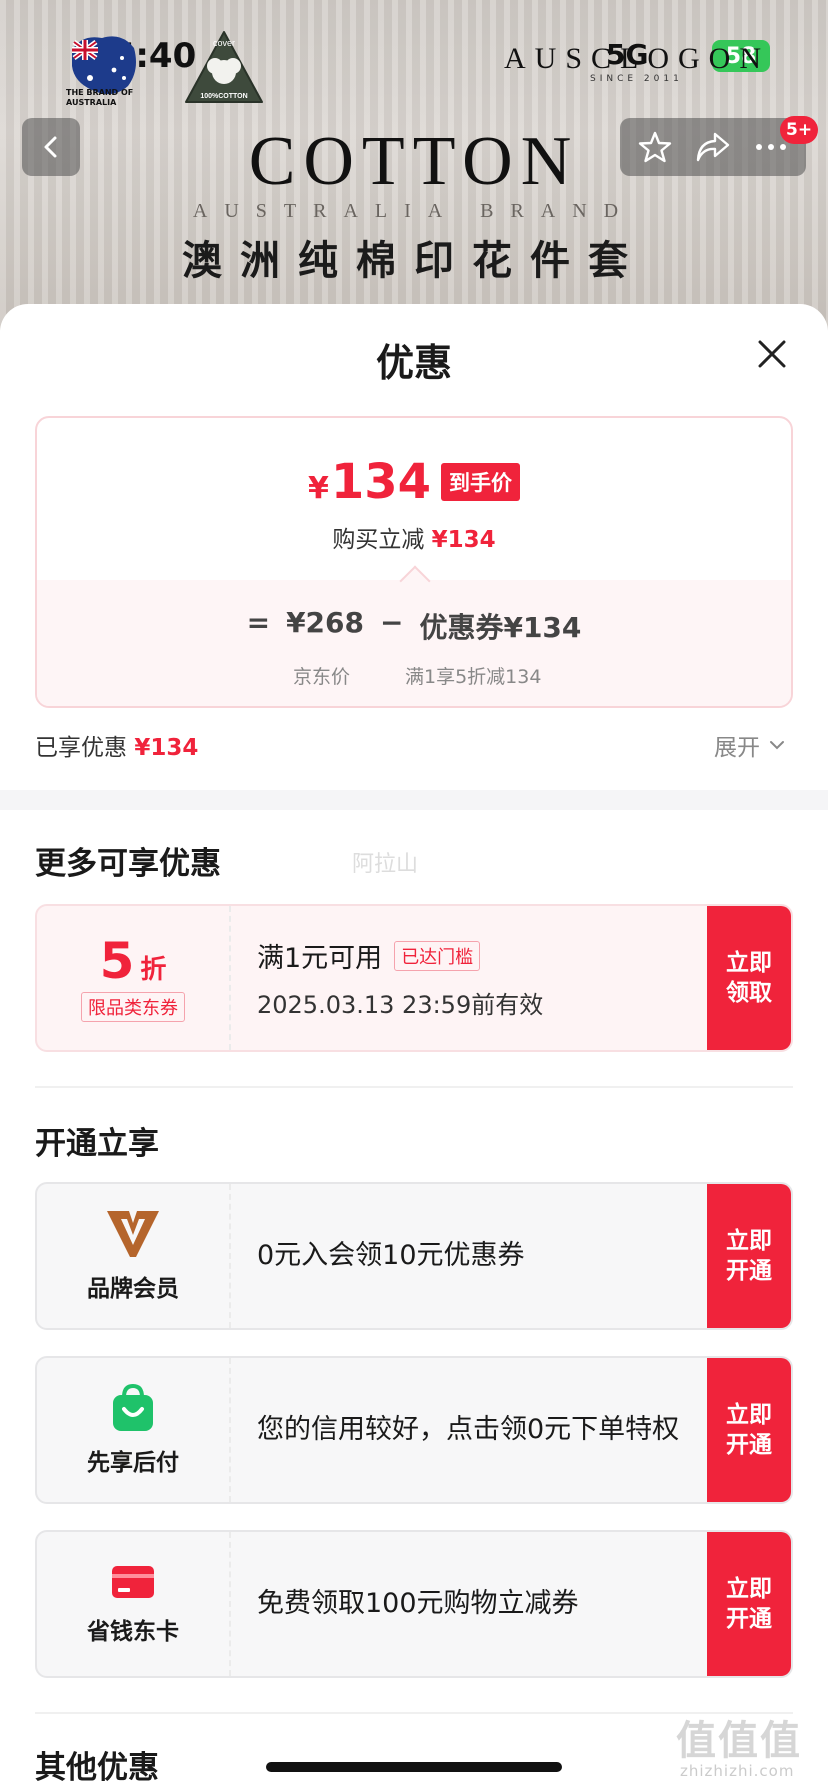 This screenshot has height=1792, width=828. I want to click on cotton-badge-top: cover, so click(224, 43).